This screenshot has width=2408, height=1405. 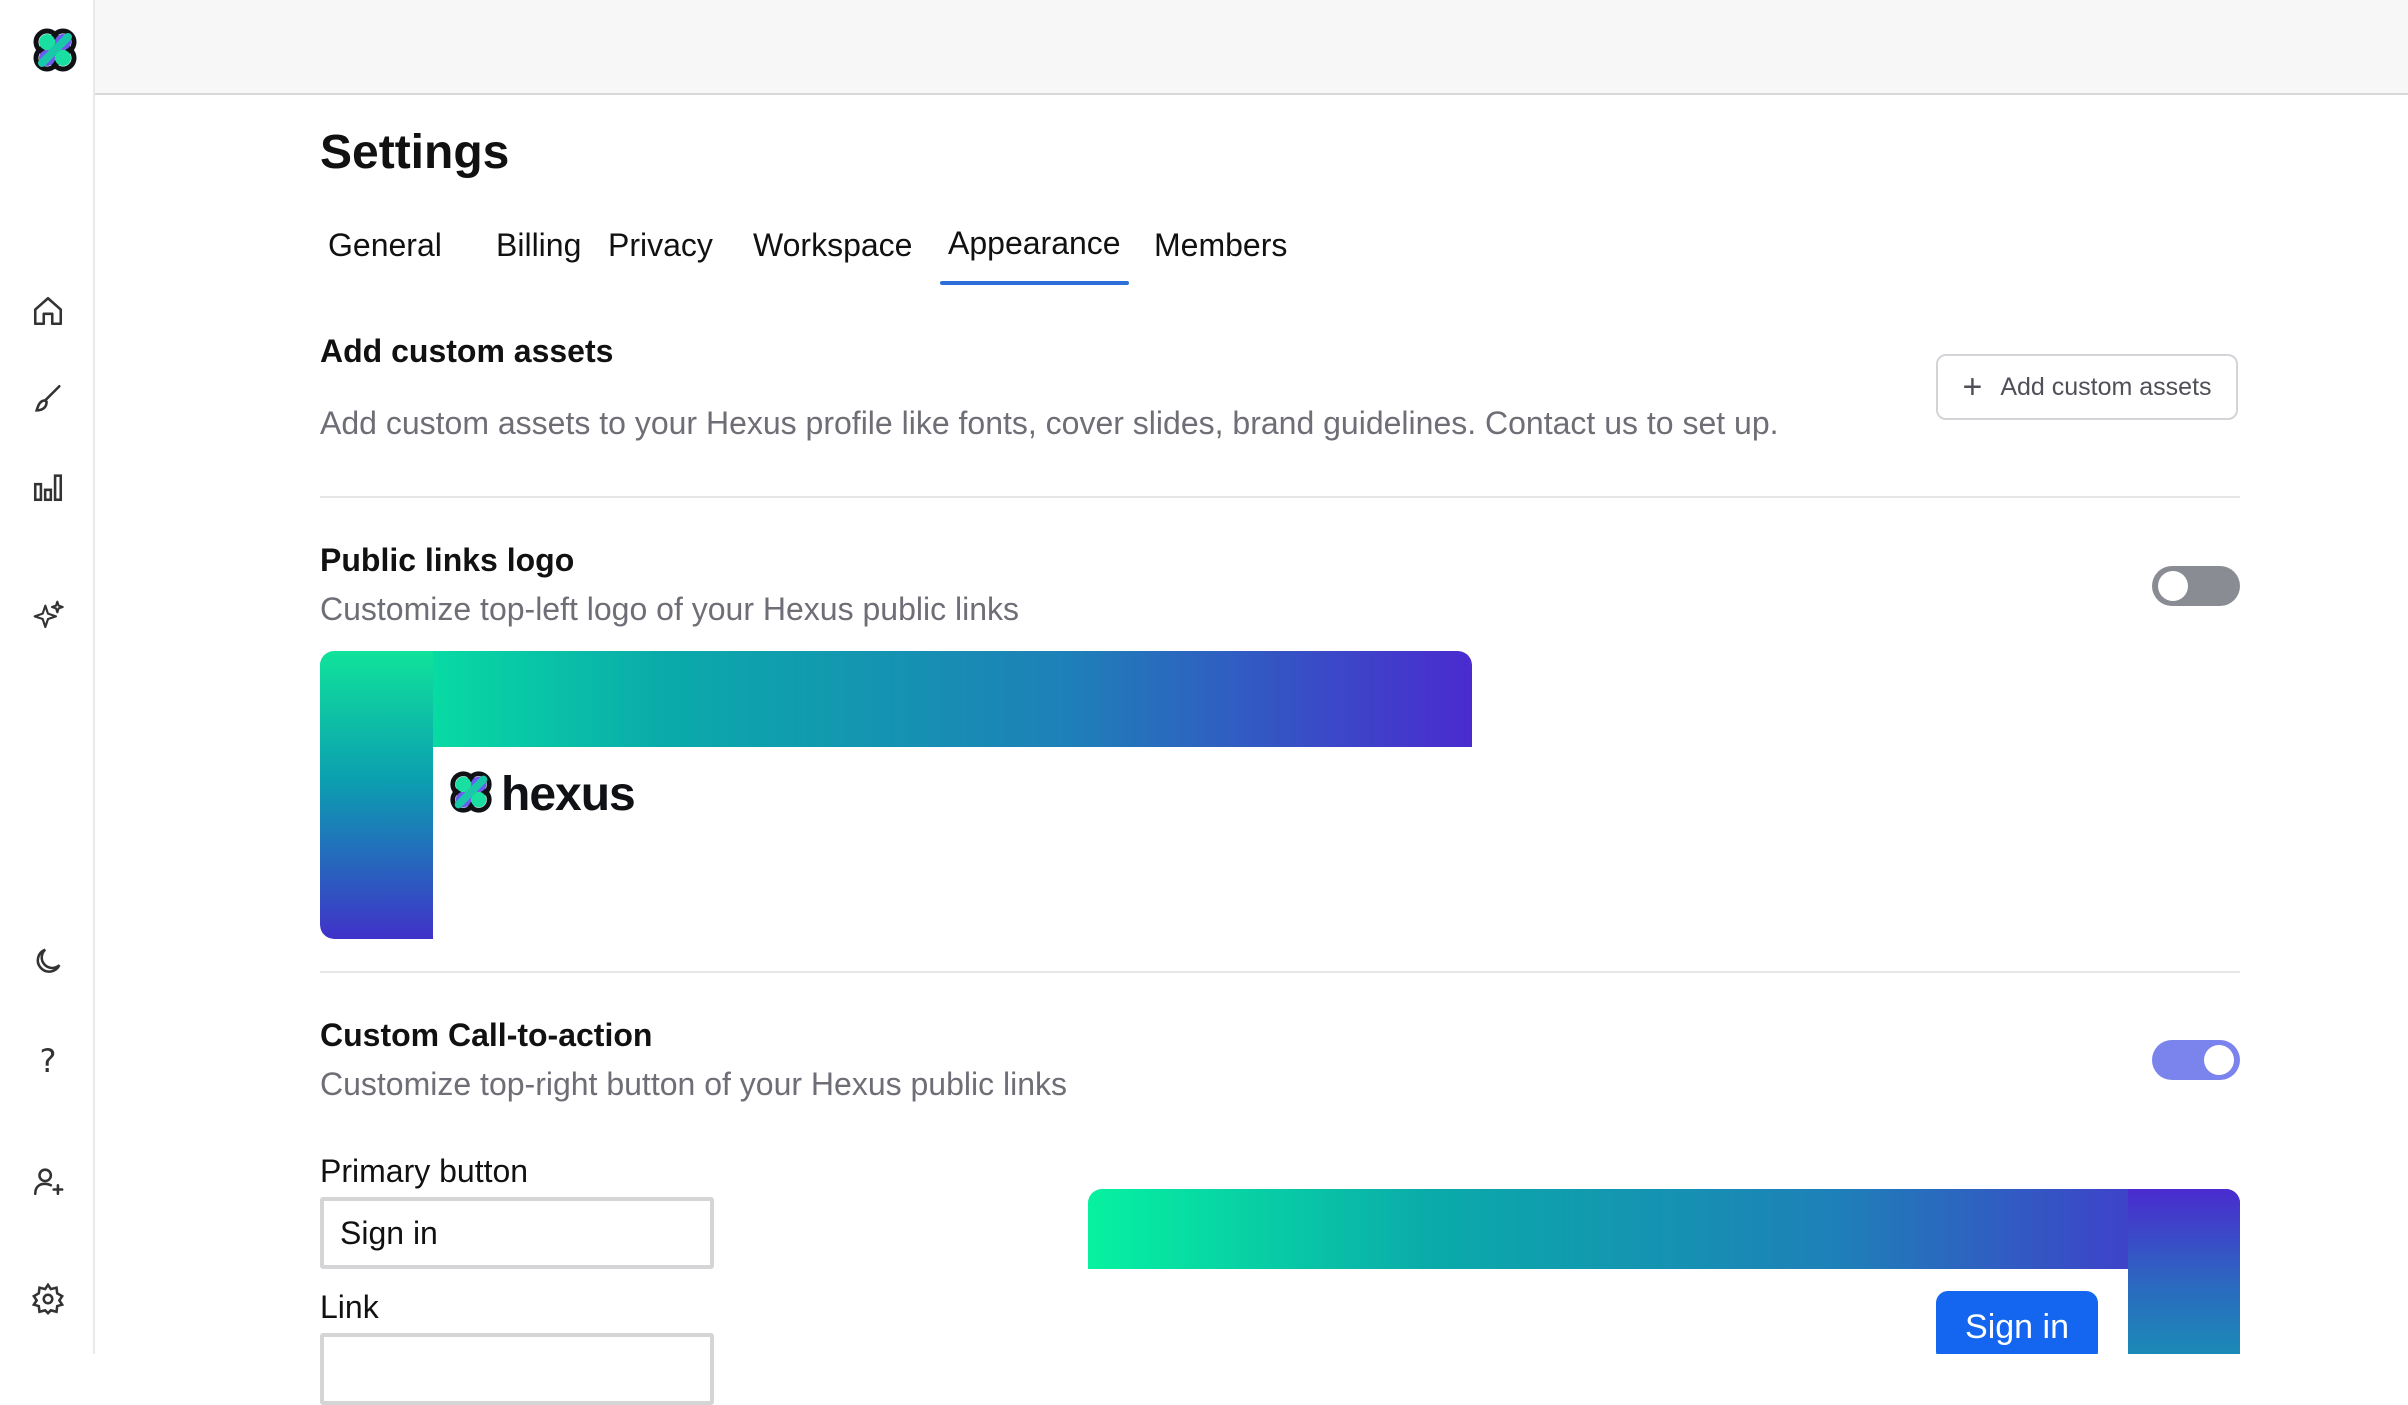 I want to click on tab-general: General, so click(x=385, y=245).